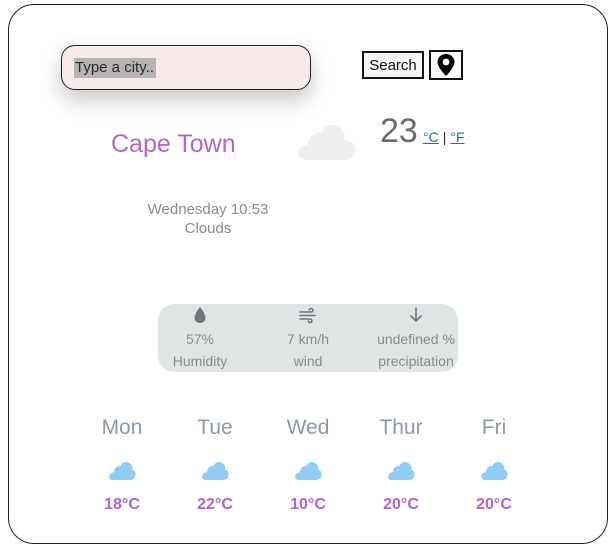 The image size is (613, 544). I want to click on forecast-day-name: Tue, so click(215, 427).